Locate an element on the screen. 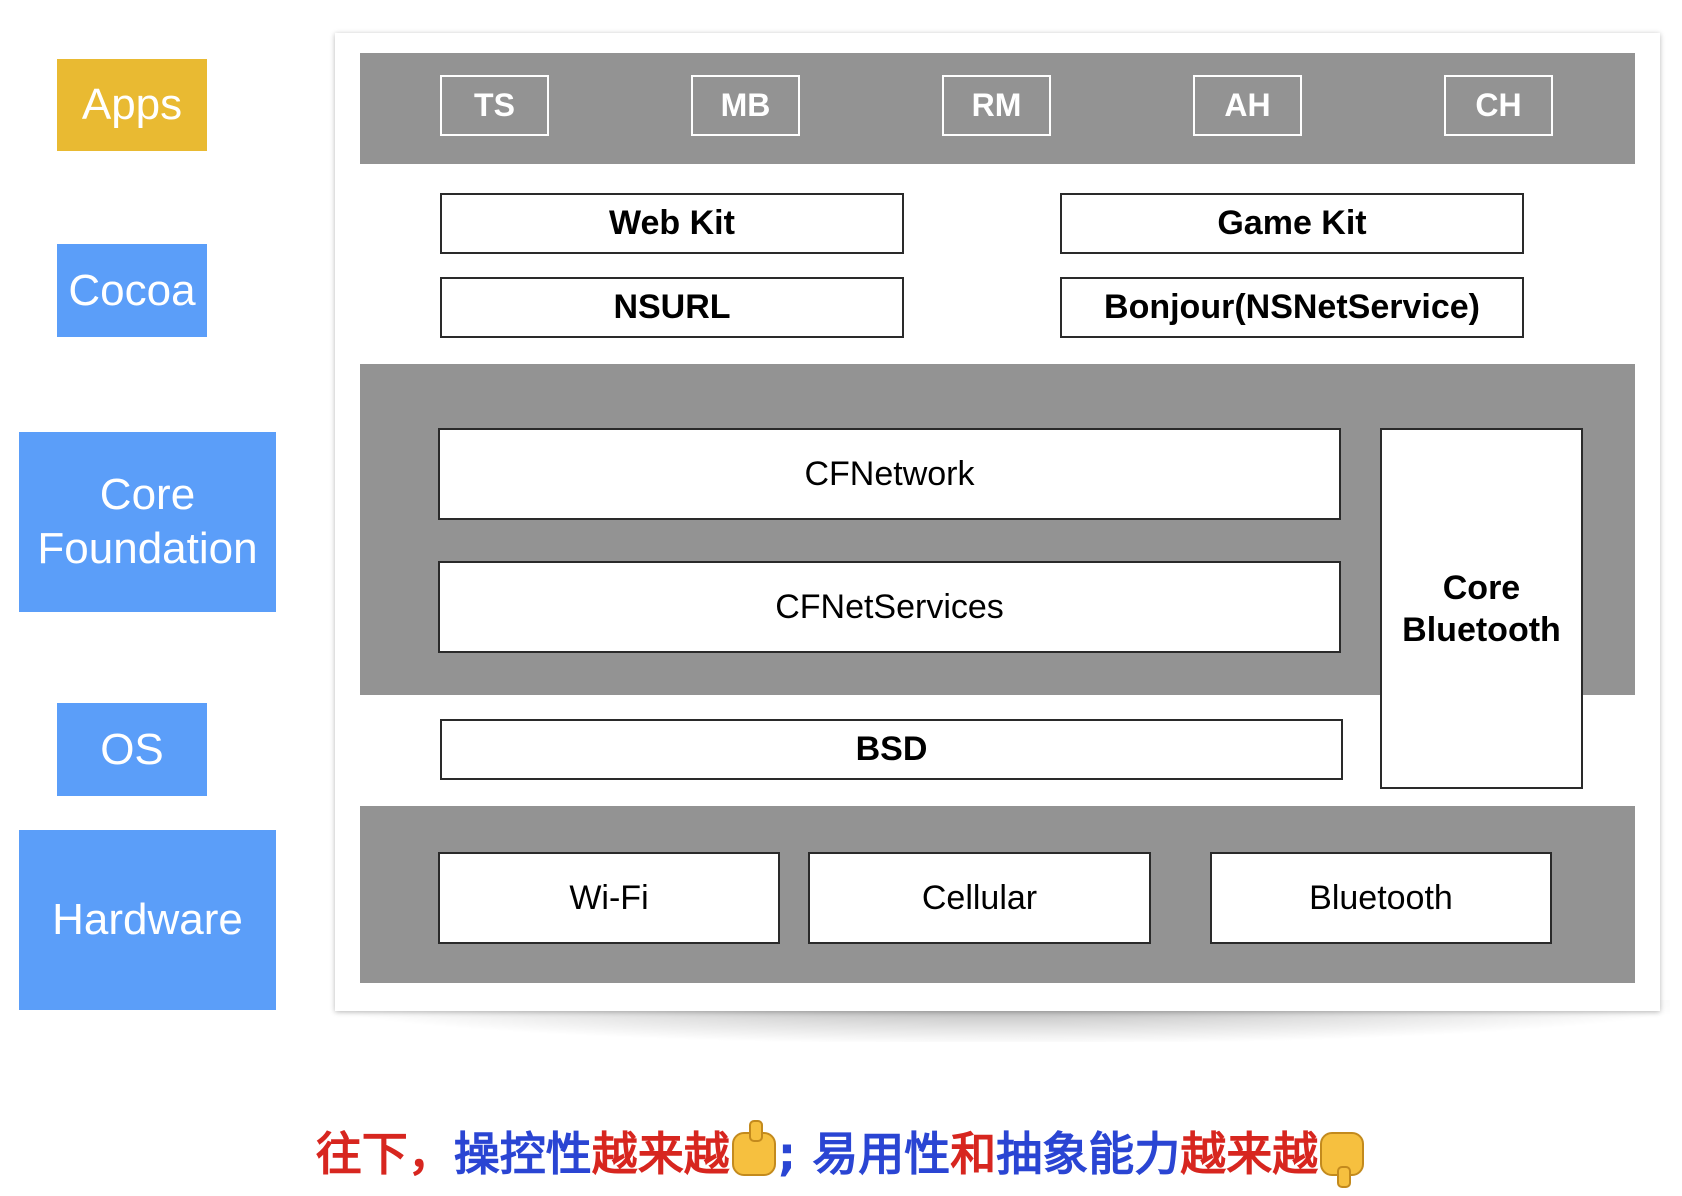  caption-part-1: 往下， is located at coordinates (384, 1154).